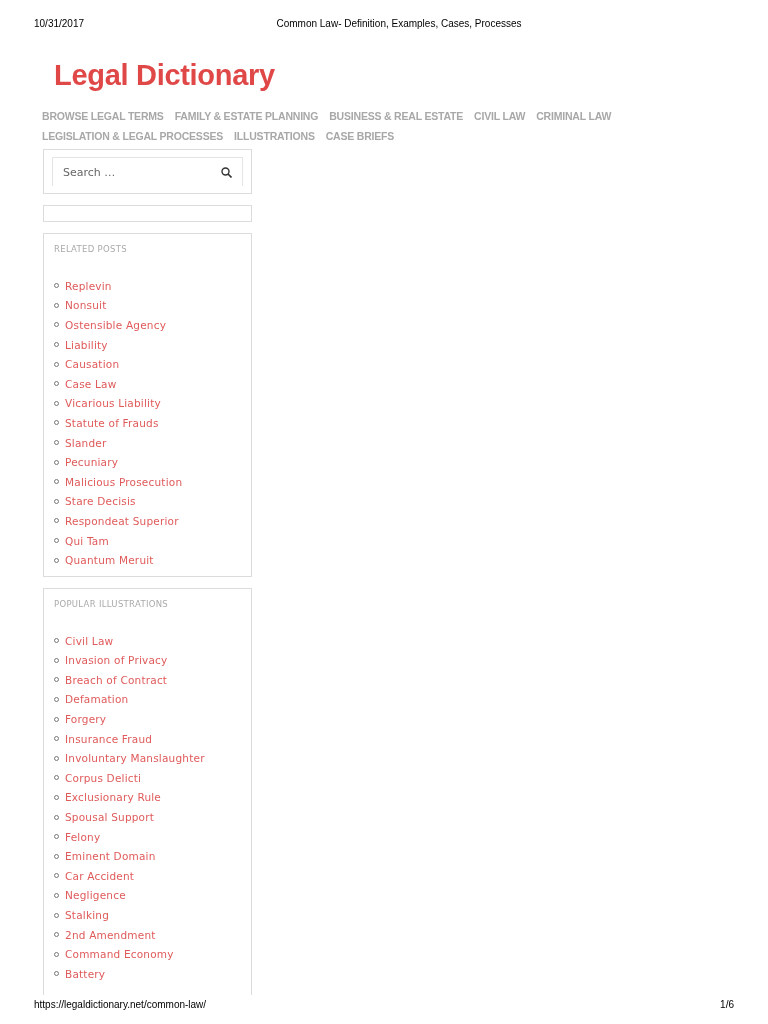  I want to click on post-link: Command Economy, so click(119, 954).